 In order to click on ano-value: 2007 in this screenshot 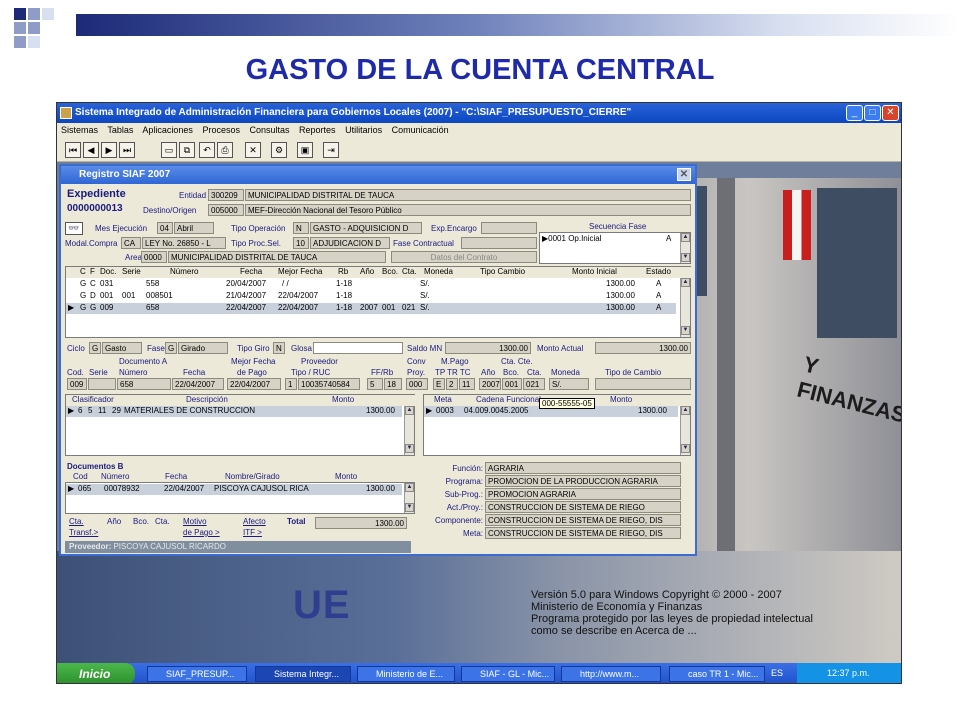, I will do `click(490, 384)`.